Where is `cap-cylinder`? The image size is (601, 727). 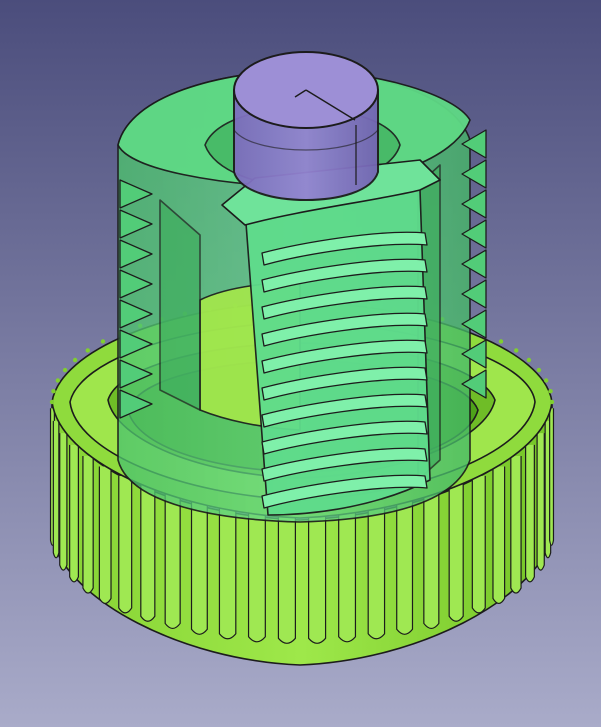 cap-cylinder is located at coordinates (306, 126).